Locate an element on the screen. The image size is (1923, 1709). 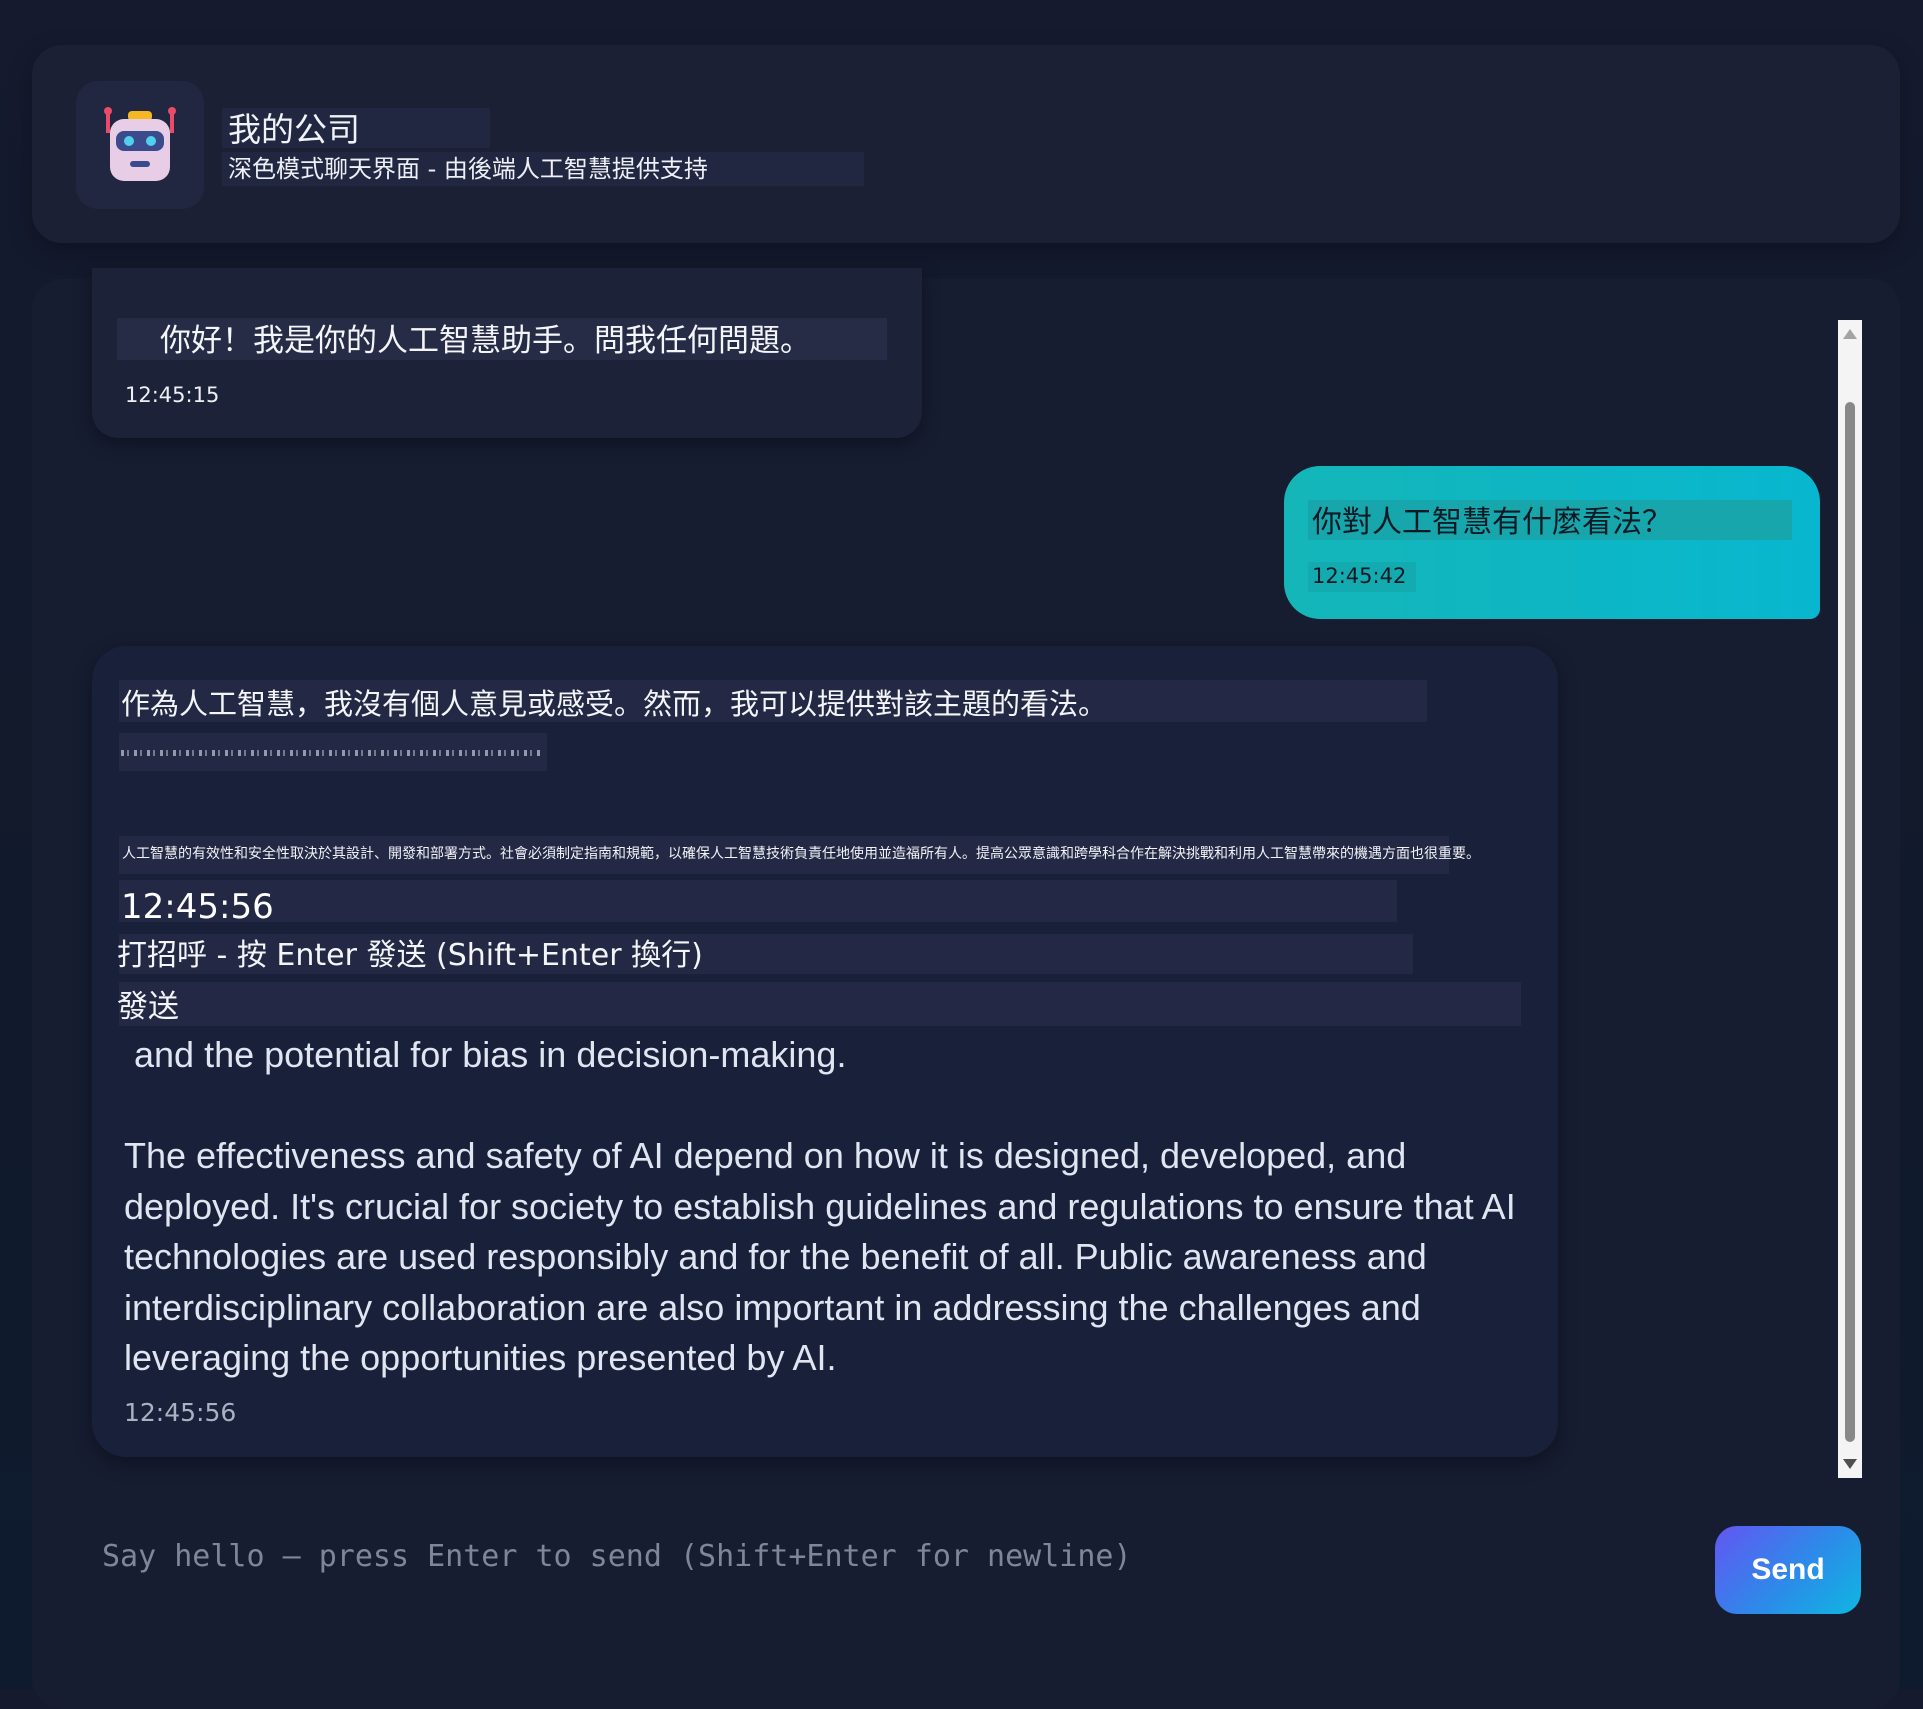
message-input is located at coordinates (872, 1556).